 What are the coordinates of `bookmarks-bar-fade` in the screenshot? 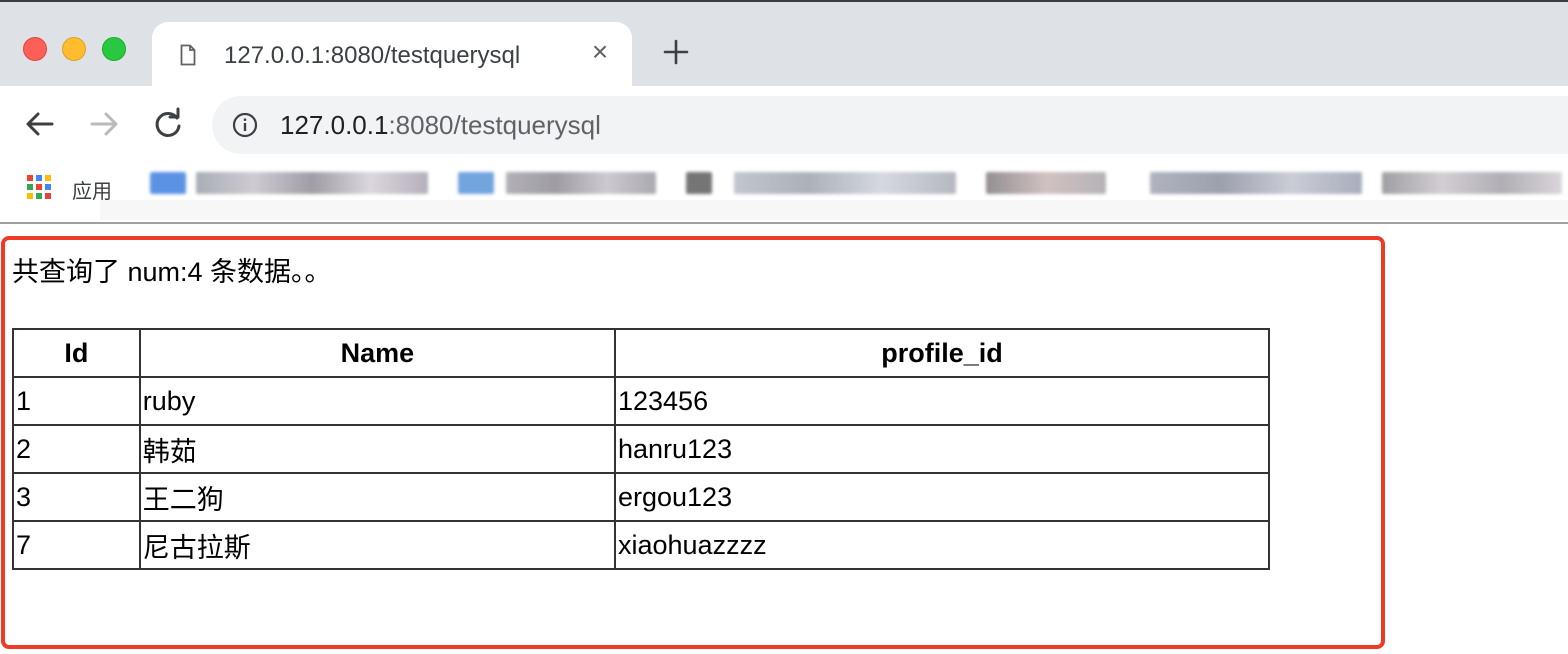 It's located at (834, 210).